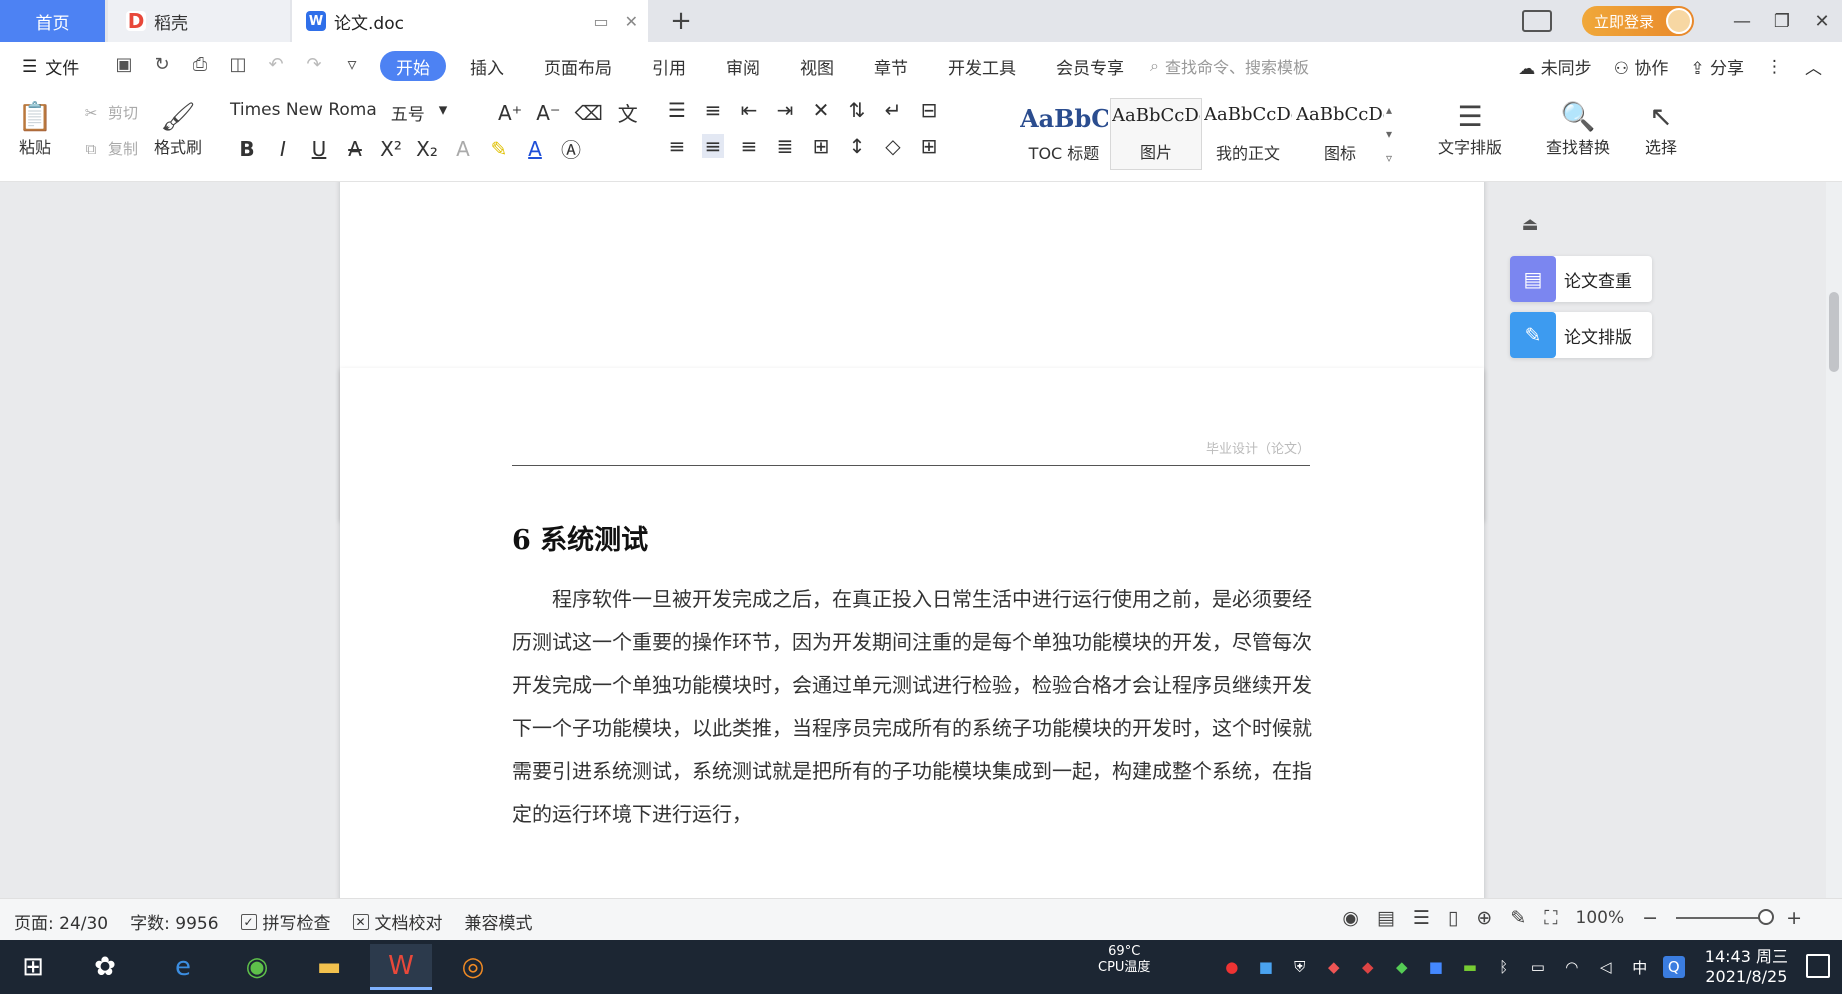 This screenshot has height=994, width=1842. I want to click on tray-blue-icon: ■, so click(1436, 967).